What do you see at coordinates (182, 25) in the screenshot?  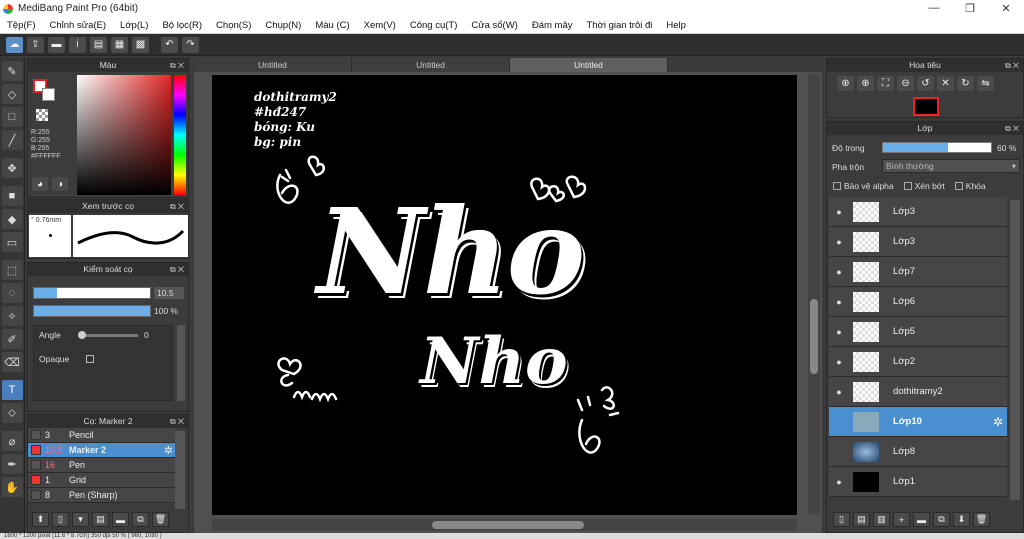 I see `menu-filter: Bộ lọc(R)` at bounding box center [182, 25].